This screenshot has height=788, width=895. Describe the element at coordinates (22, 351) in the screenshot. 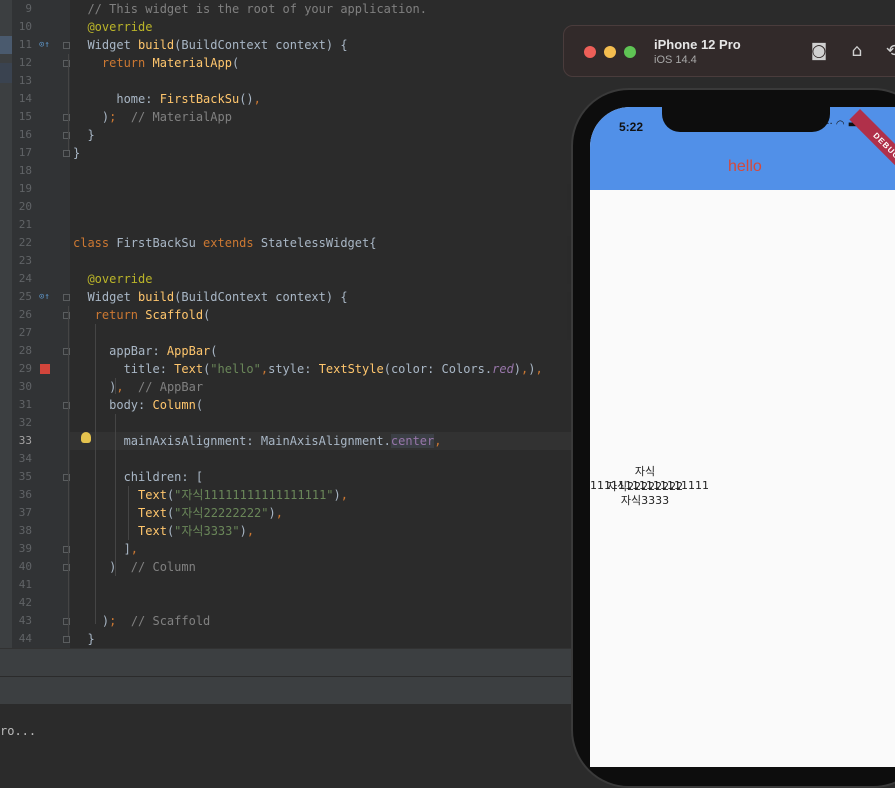

I see `line-number: 28` at that location.